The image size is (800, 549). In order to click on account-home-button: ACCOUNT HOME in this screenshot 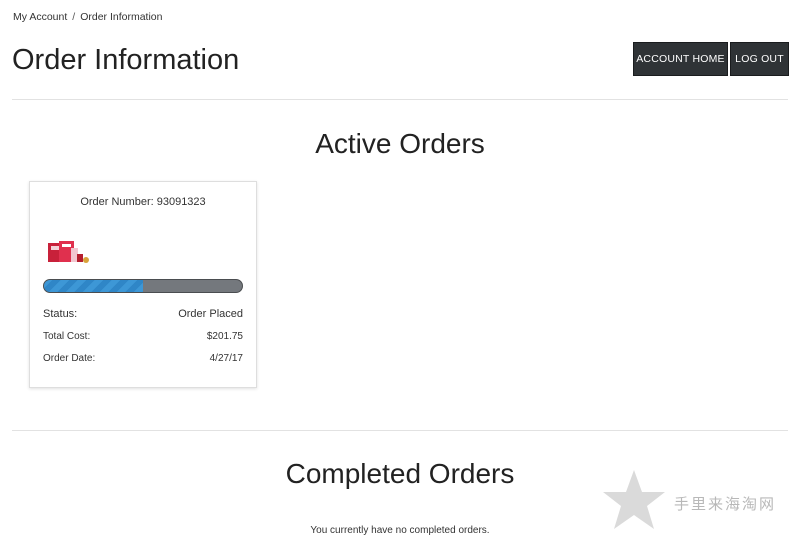, I will do `click(680, 59)`.